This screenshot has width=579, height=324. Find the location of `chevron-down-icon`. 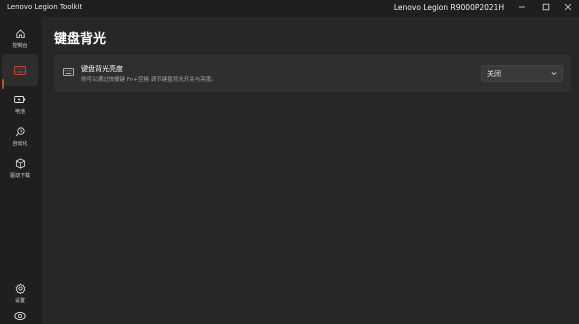

chevron-down-icon is located at coordinates (554, 74).